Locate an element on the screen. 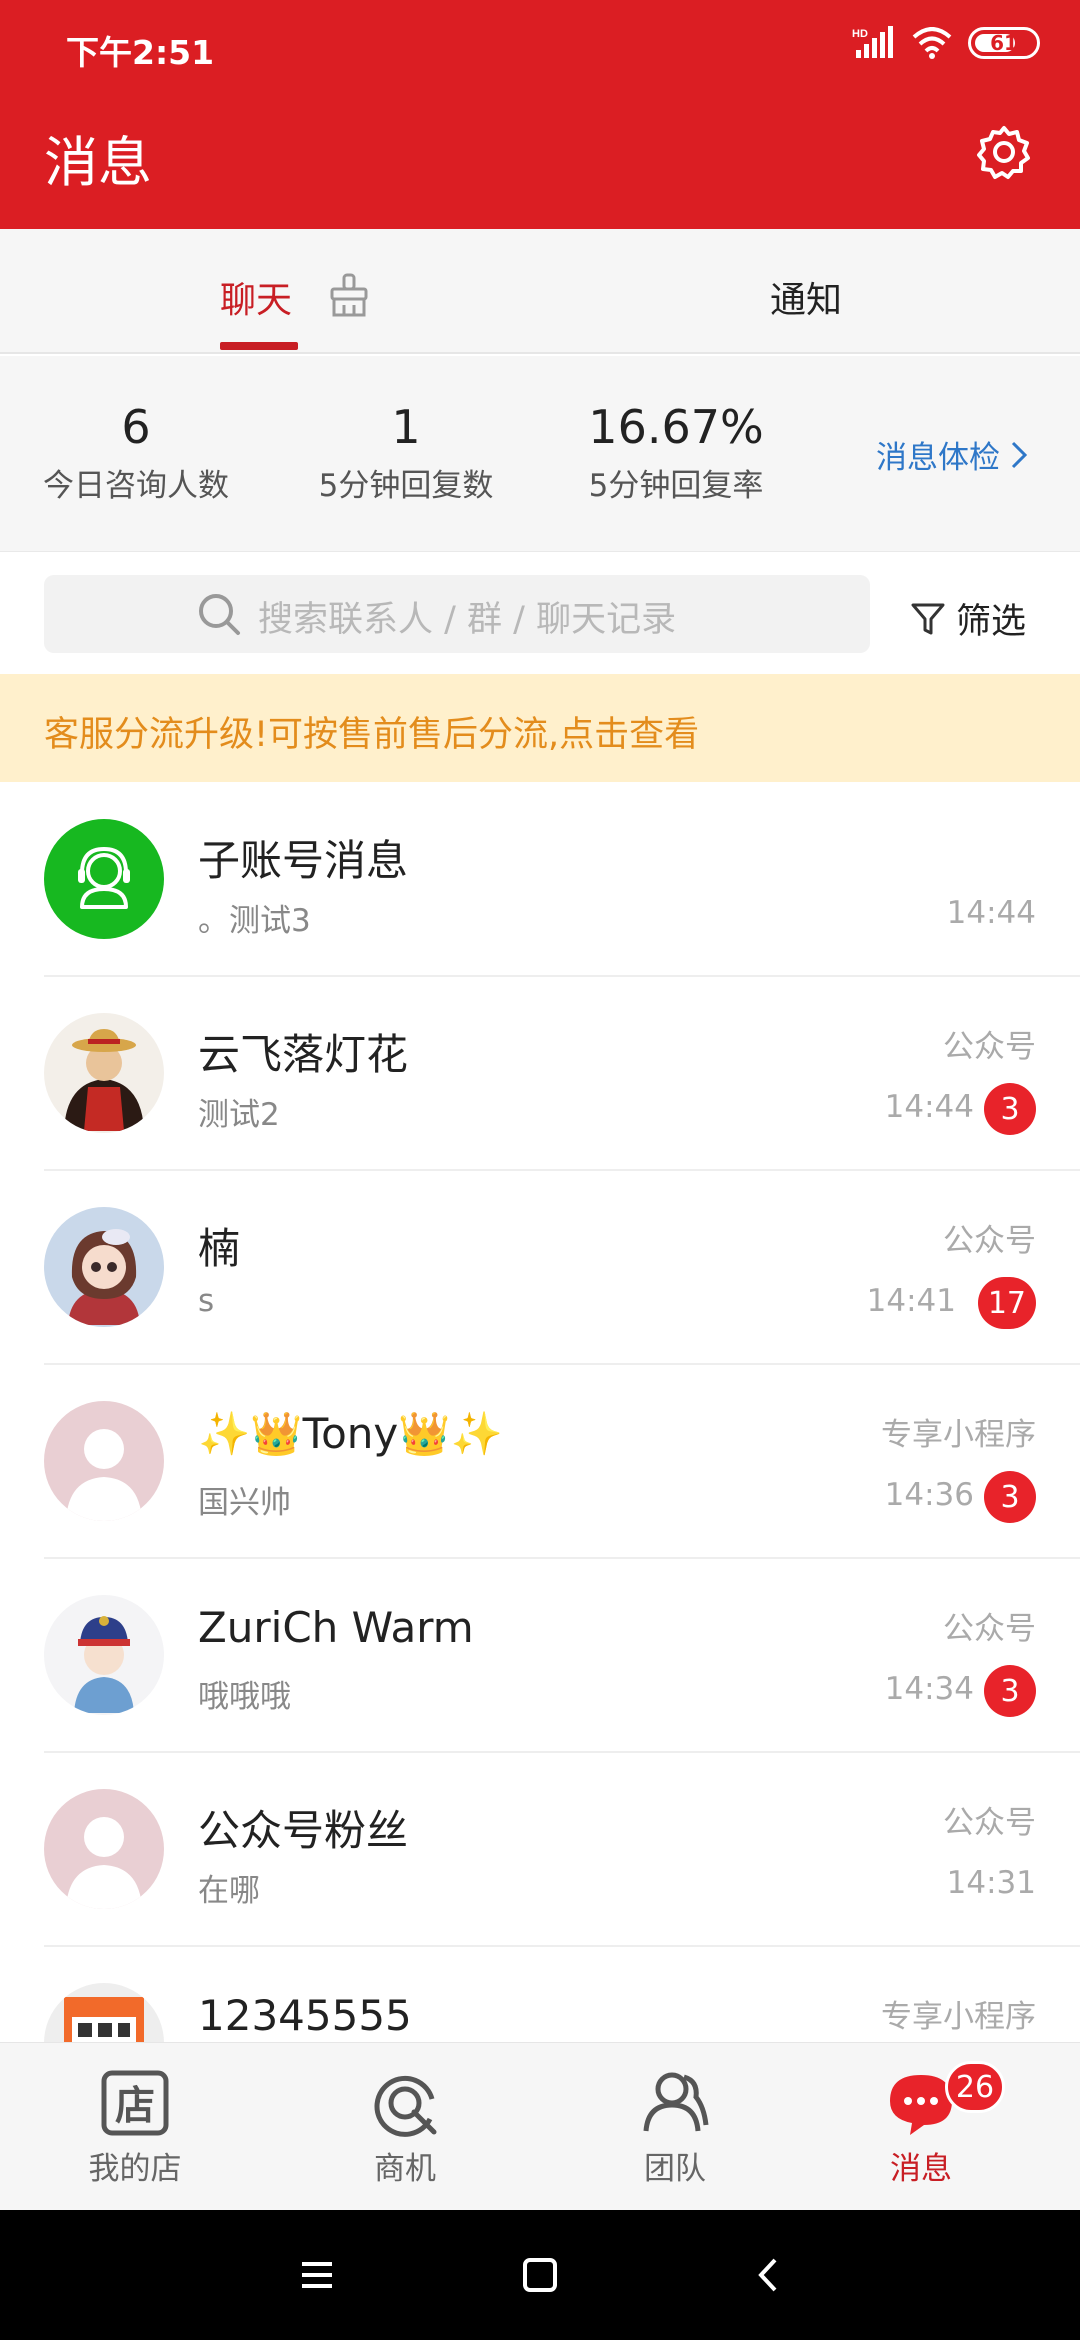  nav-label: 商机 is located at coordinates (405, 2169).